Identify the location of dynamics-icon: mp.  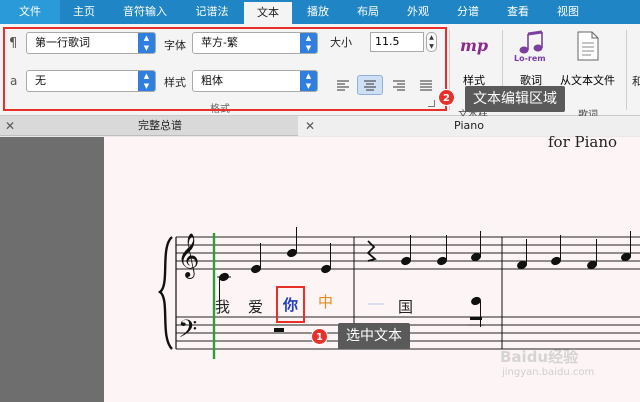
(474, 45).